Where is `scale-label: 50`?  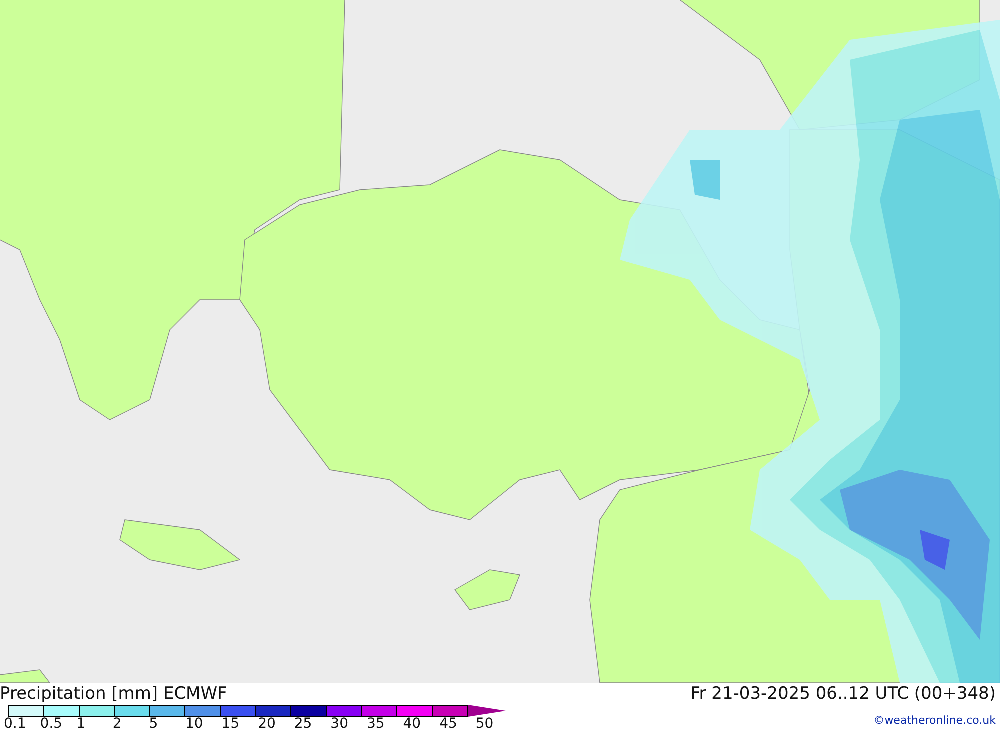 scale-label: 50 is located at coordinates (485, 724).